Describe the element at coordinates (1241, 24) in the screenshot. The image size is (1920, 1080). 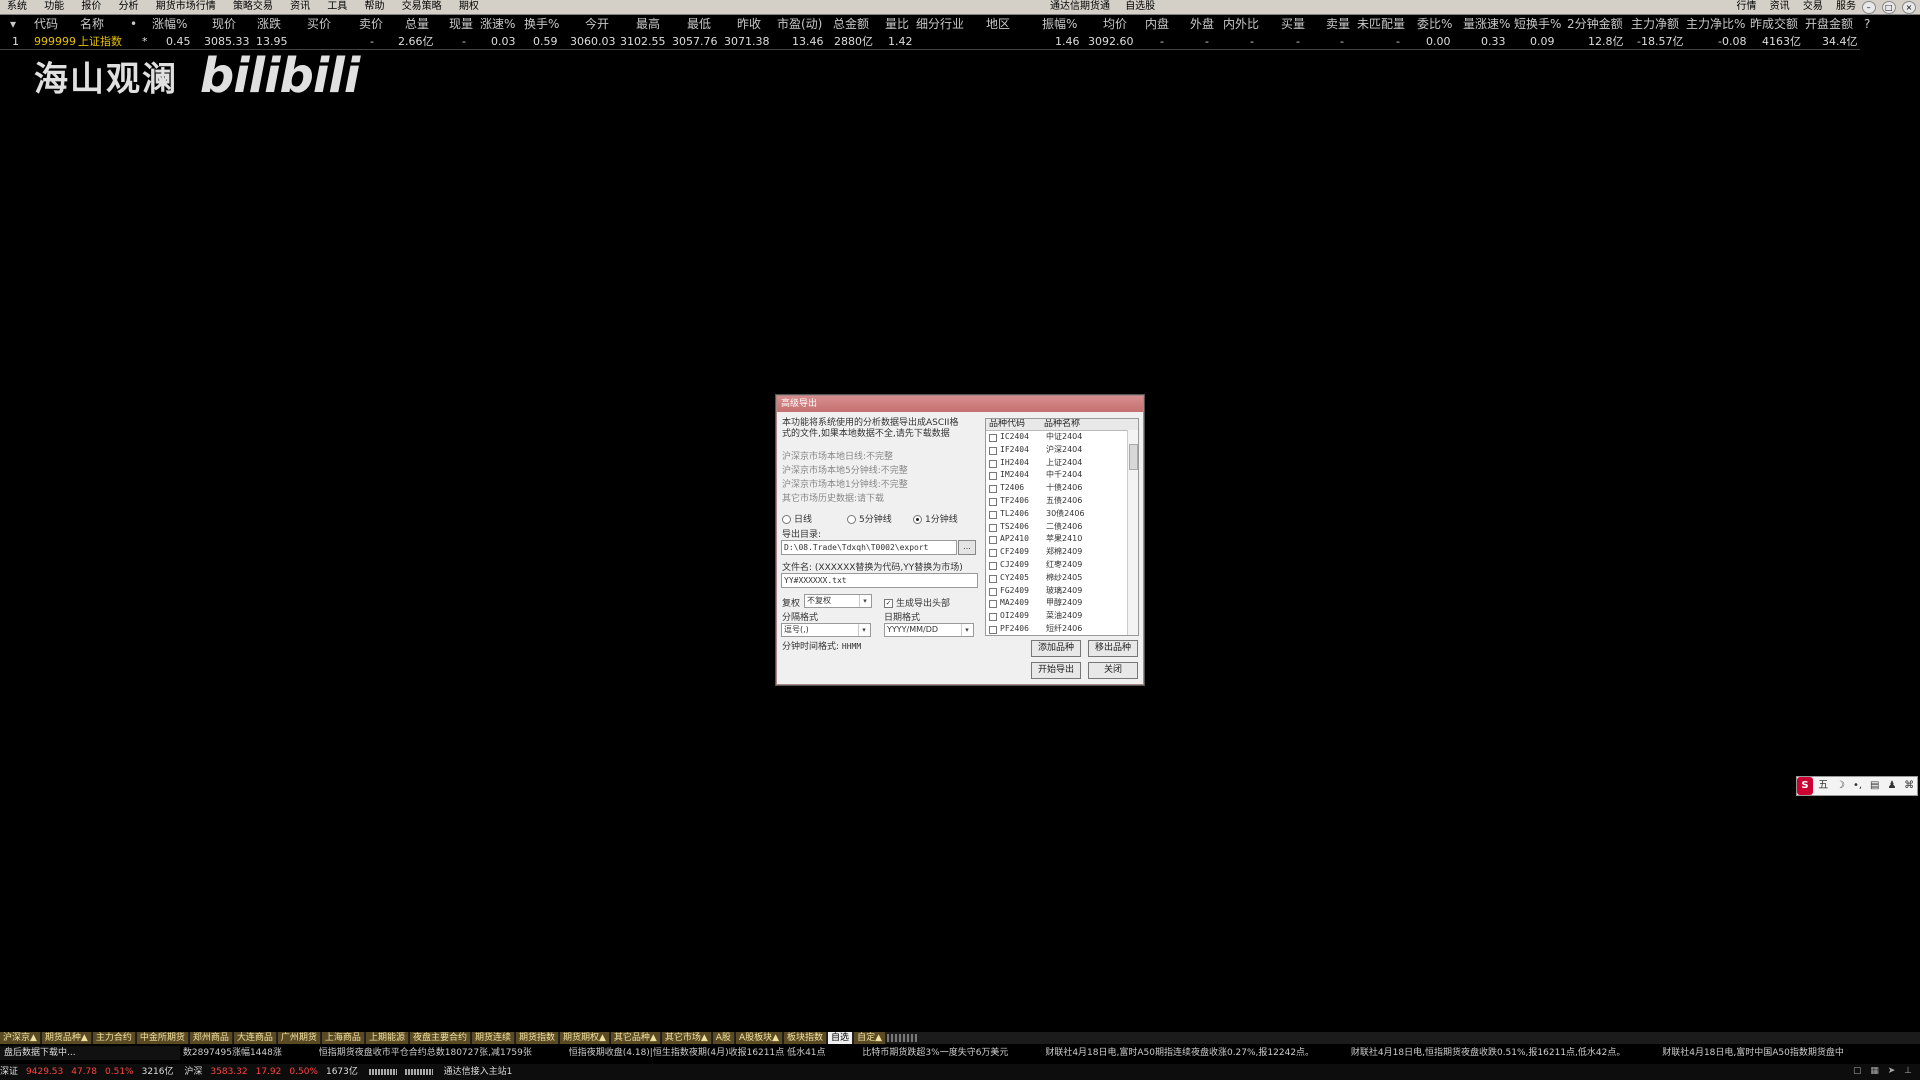
I see `col-io-ratio: 内外比` at that location.